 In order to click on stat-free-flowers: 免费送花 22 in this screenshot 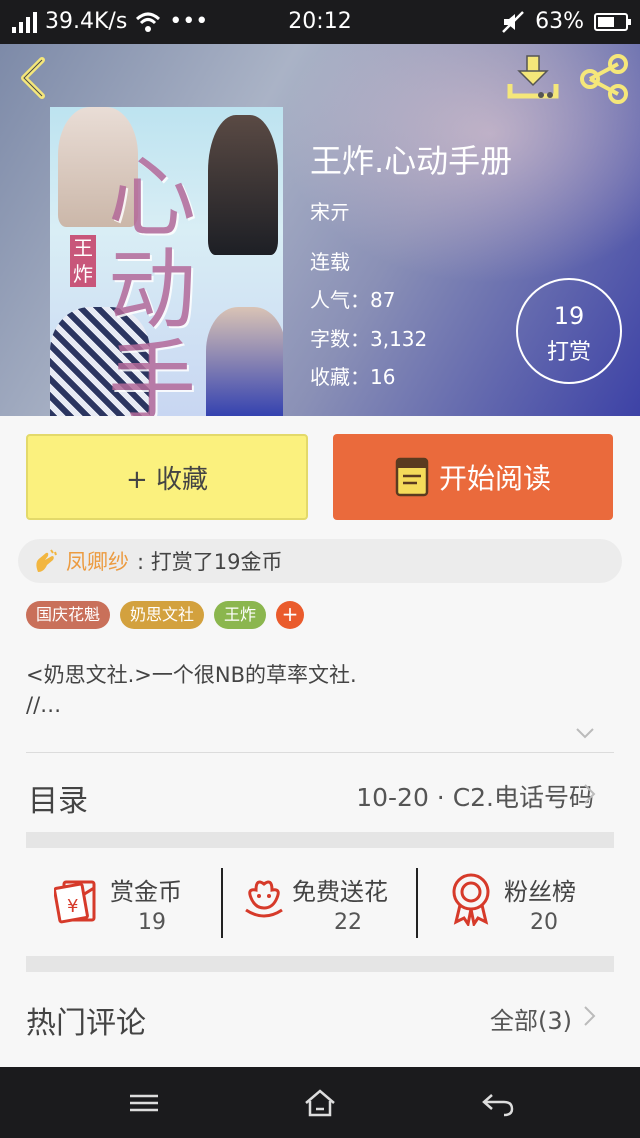, I will do `click(327, 904)`.